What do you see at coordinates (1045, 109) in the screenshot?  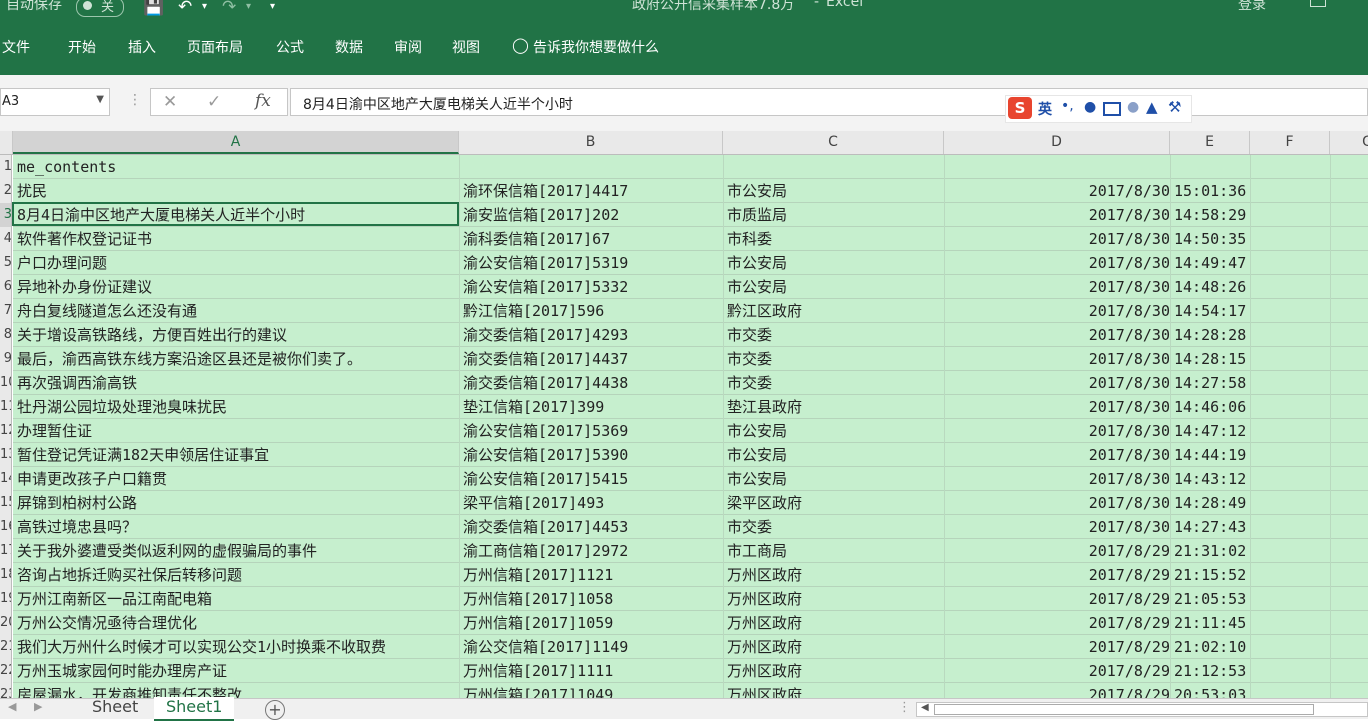 I see `ime-lang-toggle: 英` at bounding box center [1045, 109].